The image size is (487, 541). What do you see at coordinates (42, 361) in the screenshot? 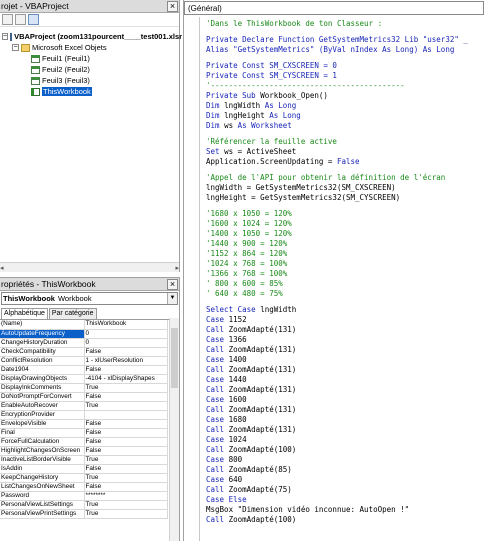
I see `property-name: ConflictResolution` at bounding box center [42, 361].